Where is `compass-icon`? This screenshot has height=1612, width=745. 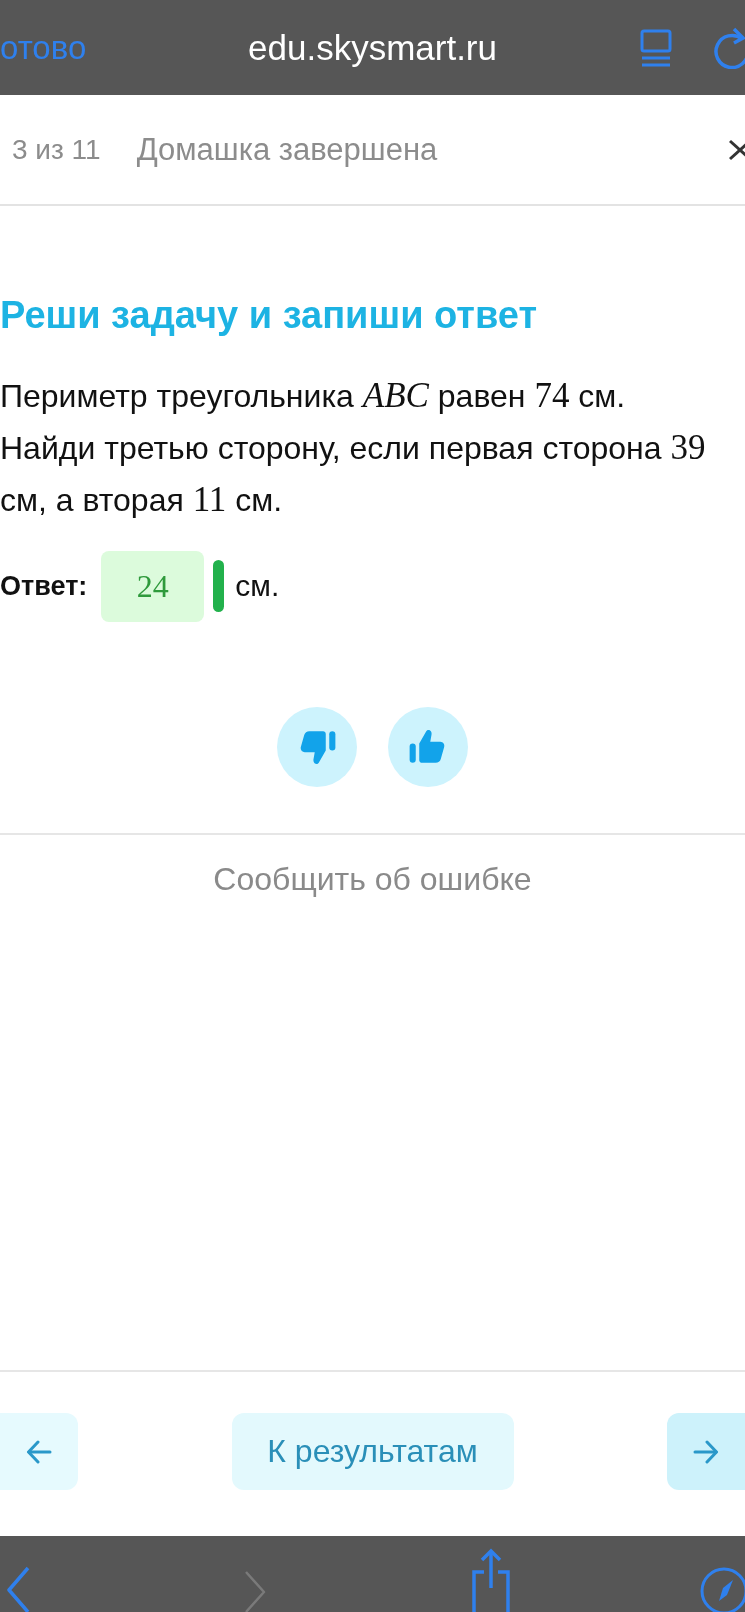 compass-icon is located at coordinates (722, 1589).